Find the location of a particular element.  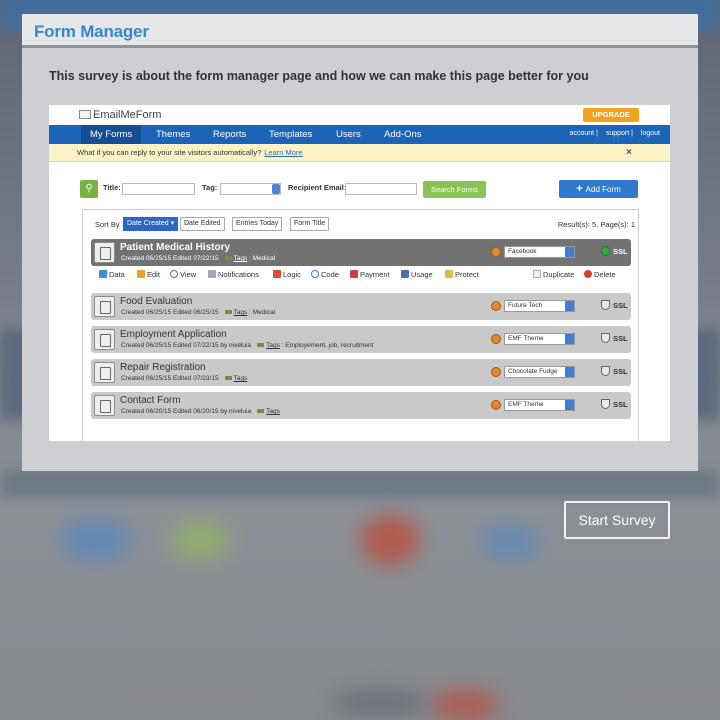

nav-my-forms: My Forms is located at coordinates (111, 134).